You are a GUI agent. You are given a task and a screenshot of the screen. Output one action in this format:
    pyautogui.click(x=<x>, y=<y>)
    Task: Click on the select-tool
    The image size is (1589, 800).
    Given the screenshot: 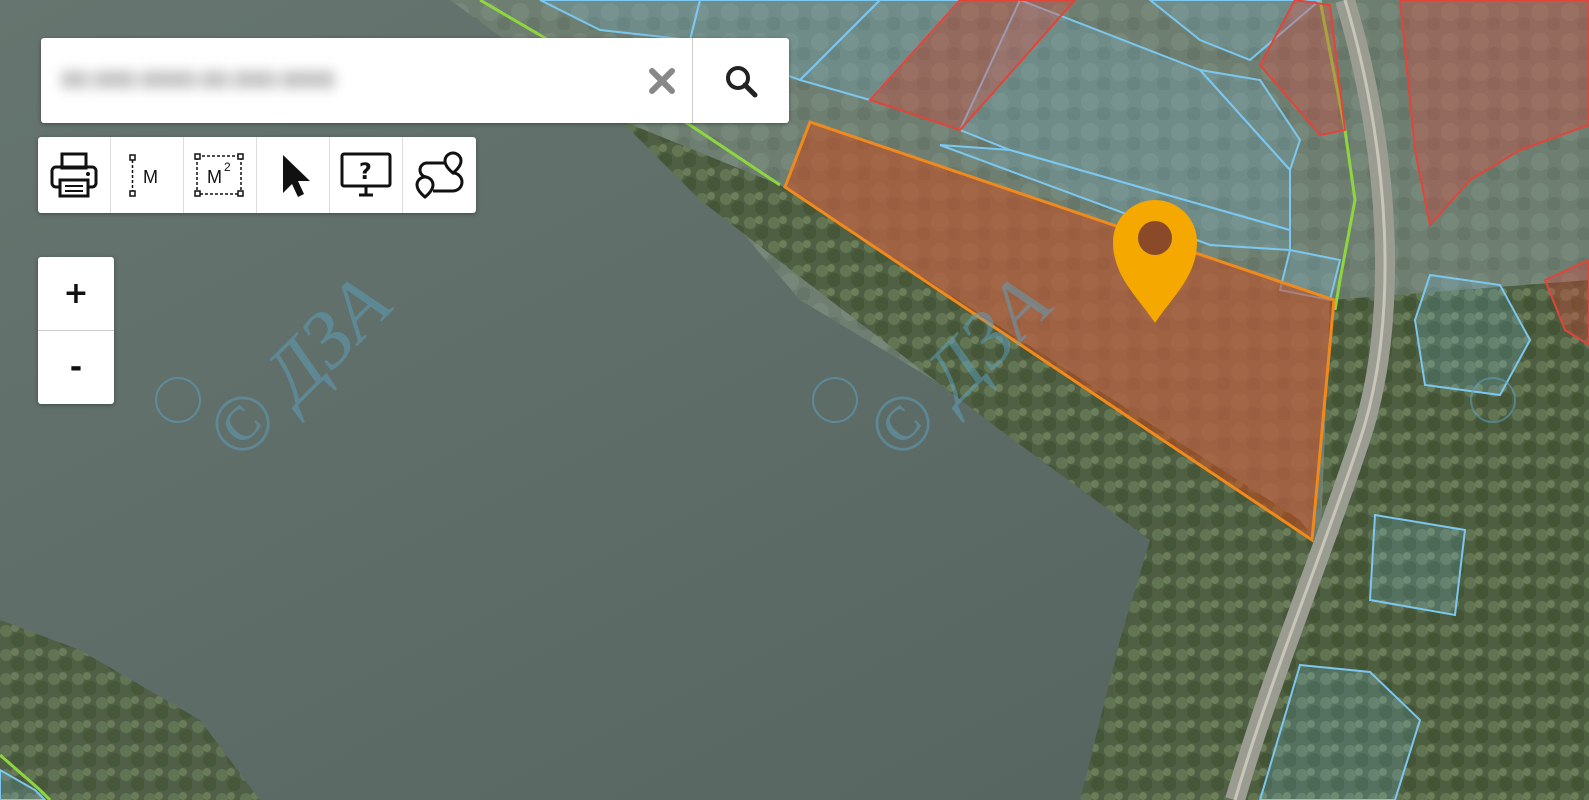 What is the action you would take?
    pyautogui.click(x=293, y=175)
    